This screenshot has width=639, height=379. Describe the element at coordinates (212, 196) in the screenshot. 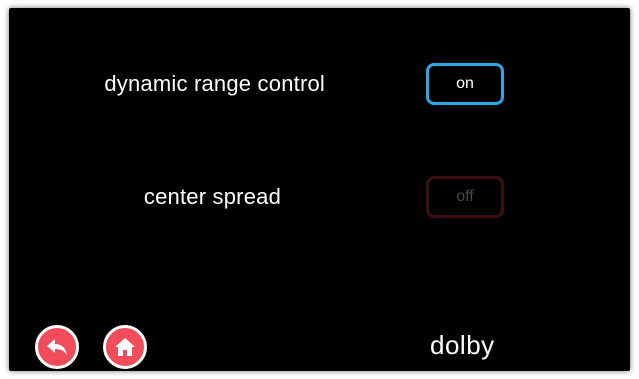

I see `center-spread-label: center spread` at that location.